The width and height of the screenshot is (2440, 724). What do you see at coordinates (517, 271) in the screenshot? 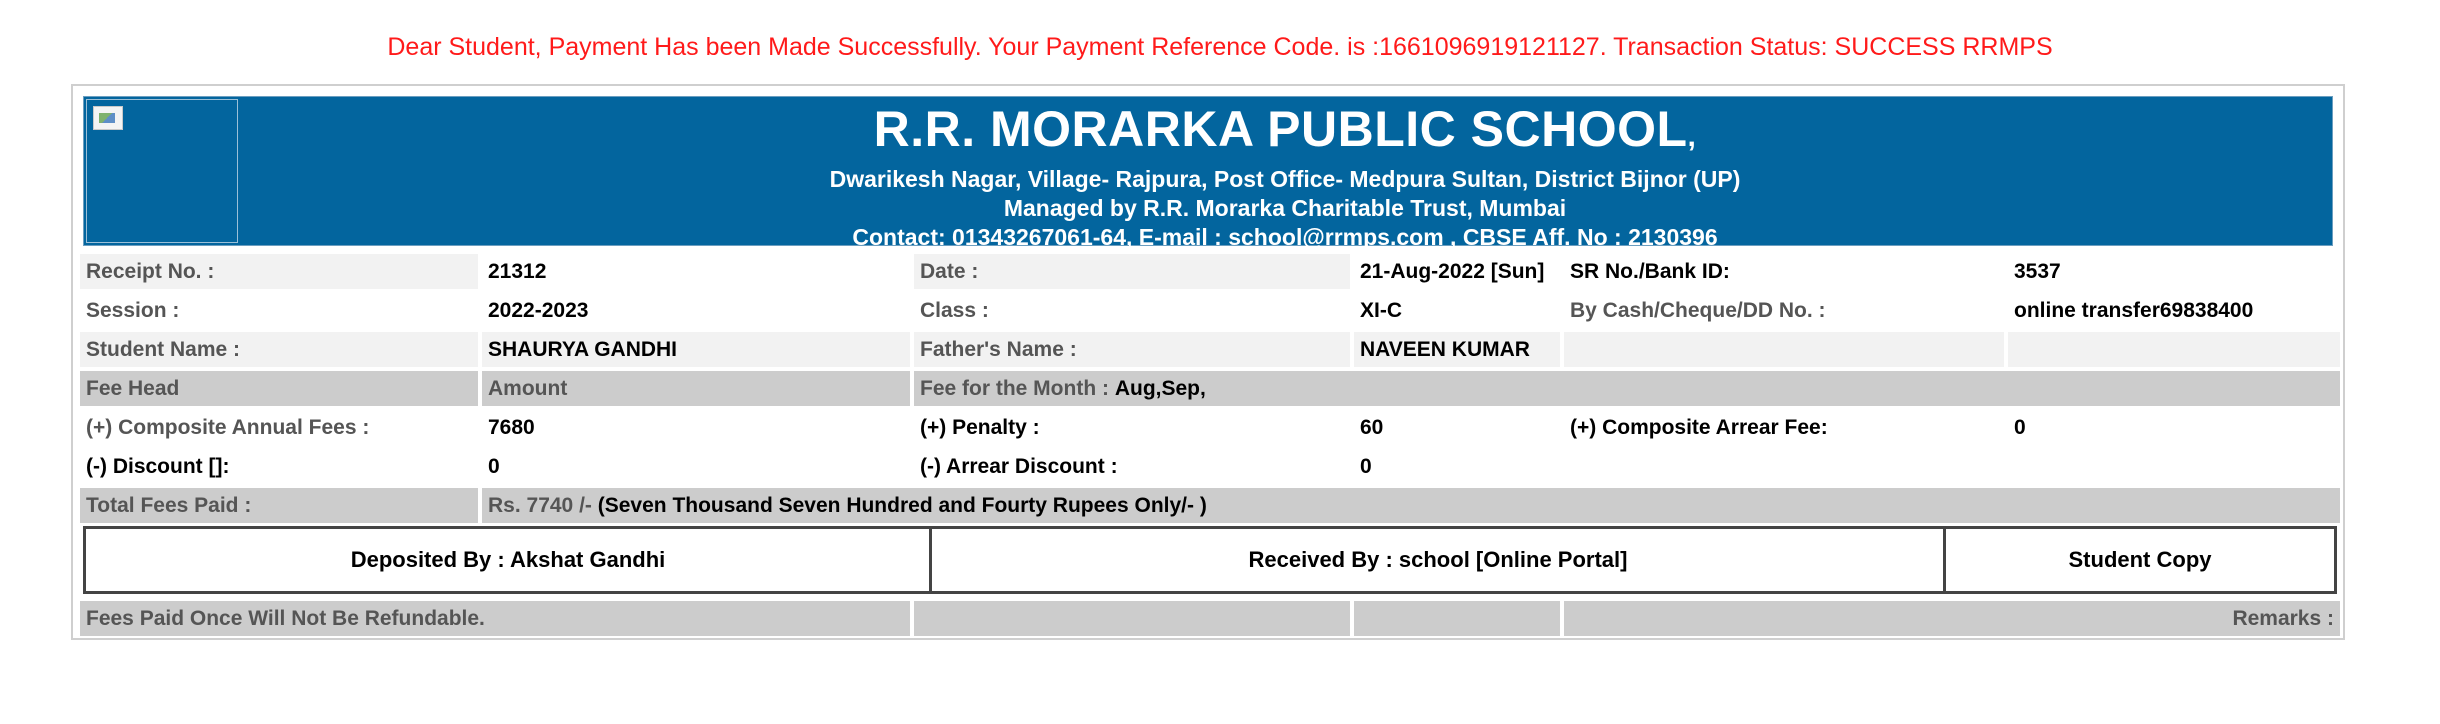
I see `receipt-no-value: 21312` at bounding box center [517, 271].